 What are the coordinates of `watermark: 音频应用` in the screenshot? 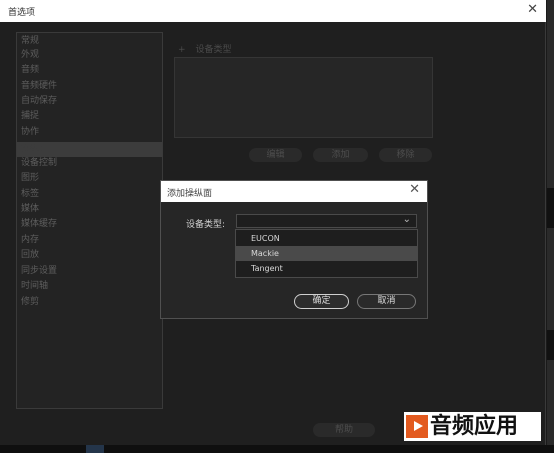 It's located at (472, 426).